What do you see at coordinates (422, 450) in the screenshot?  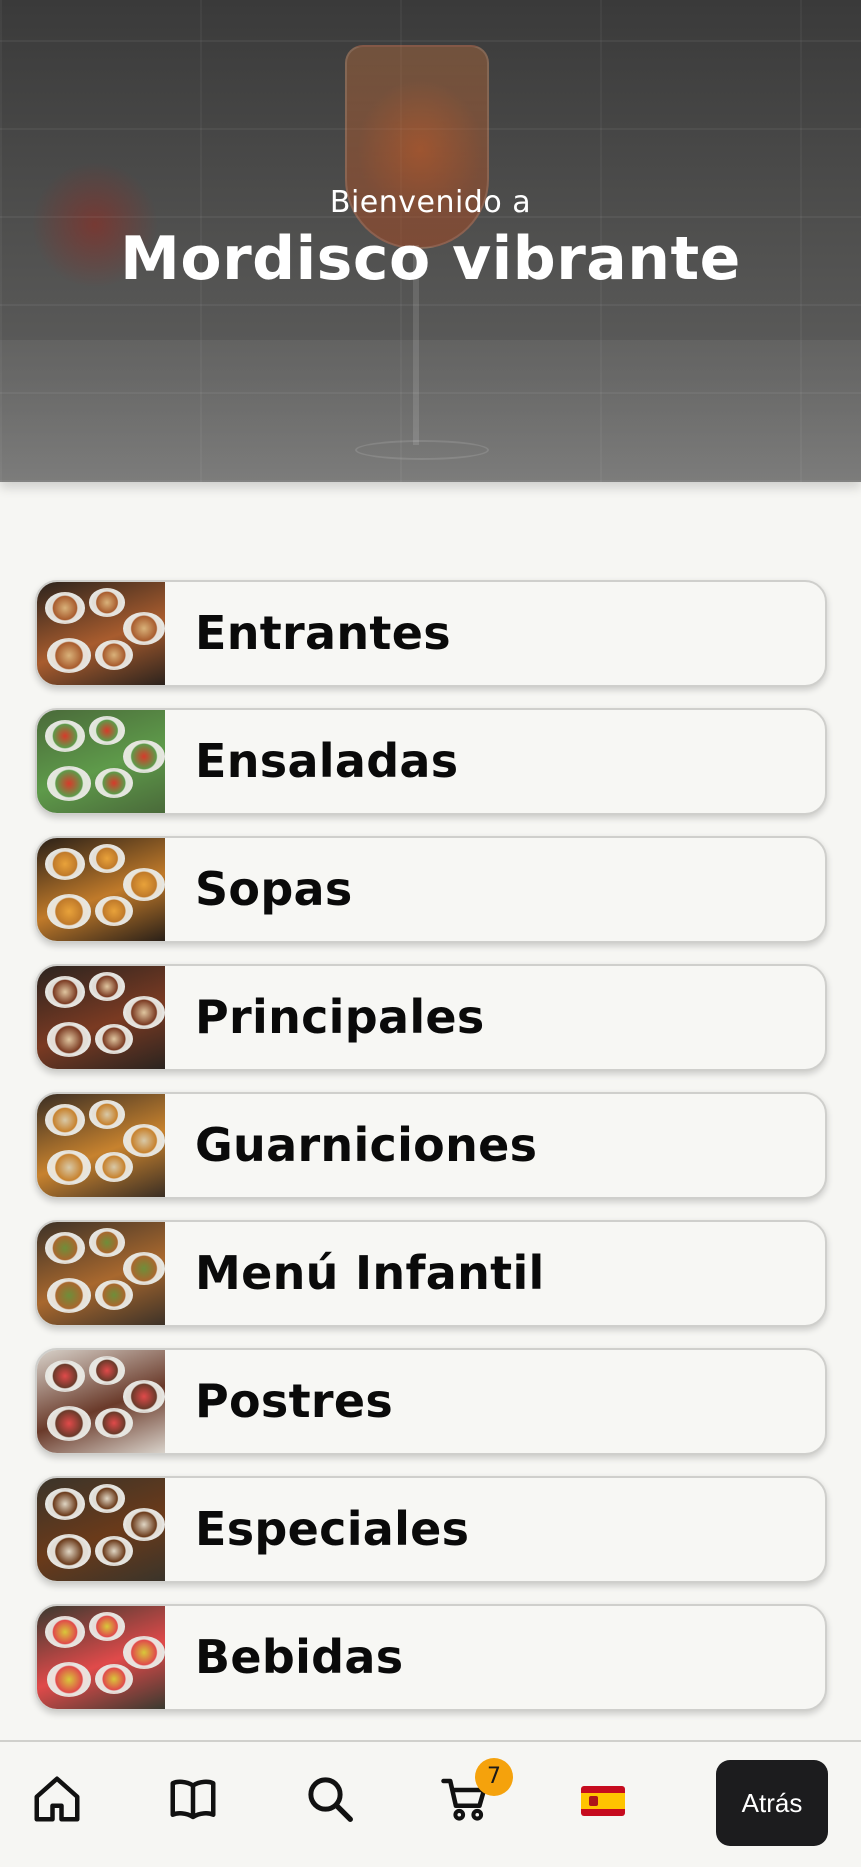 I see `hero-glass-foot` at bounding box center [422, 450].